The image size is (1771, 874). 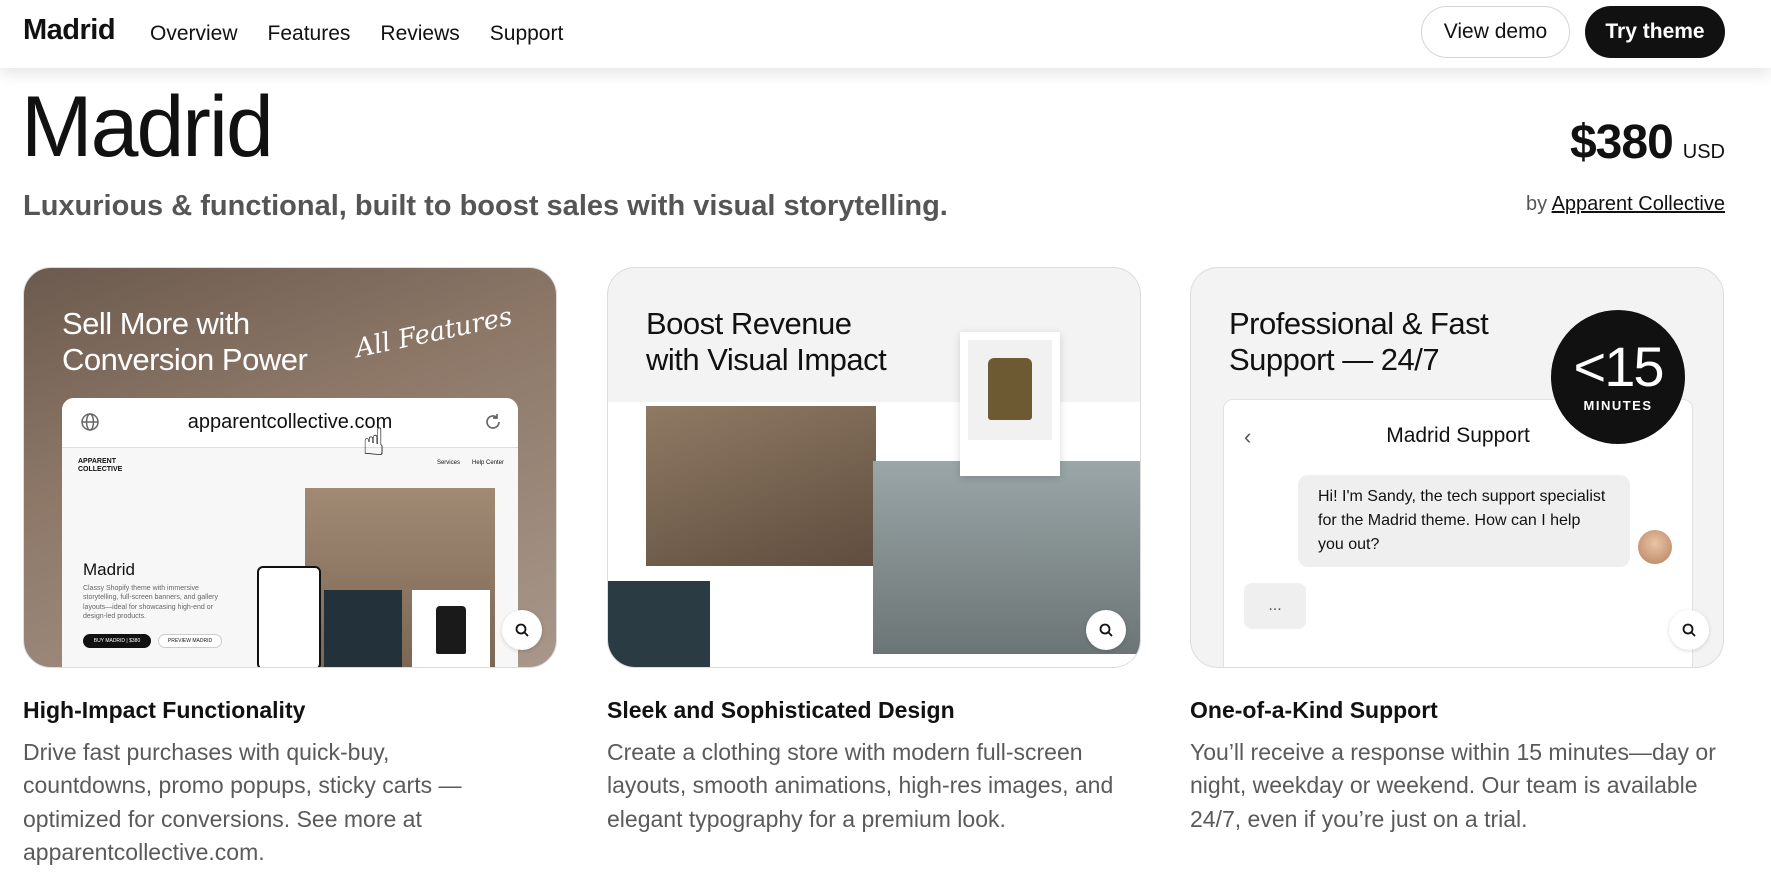 I want to click on shop-nav-item: Help Center, so click(x=487, y=463).